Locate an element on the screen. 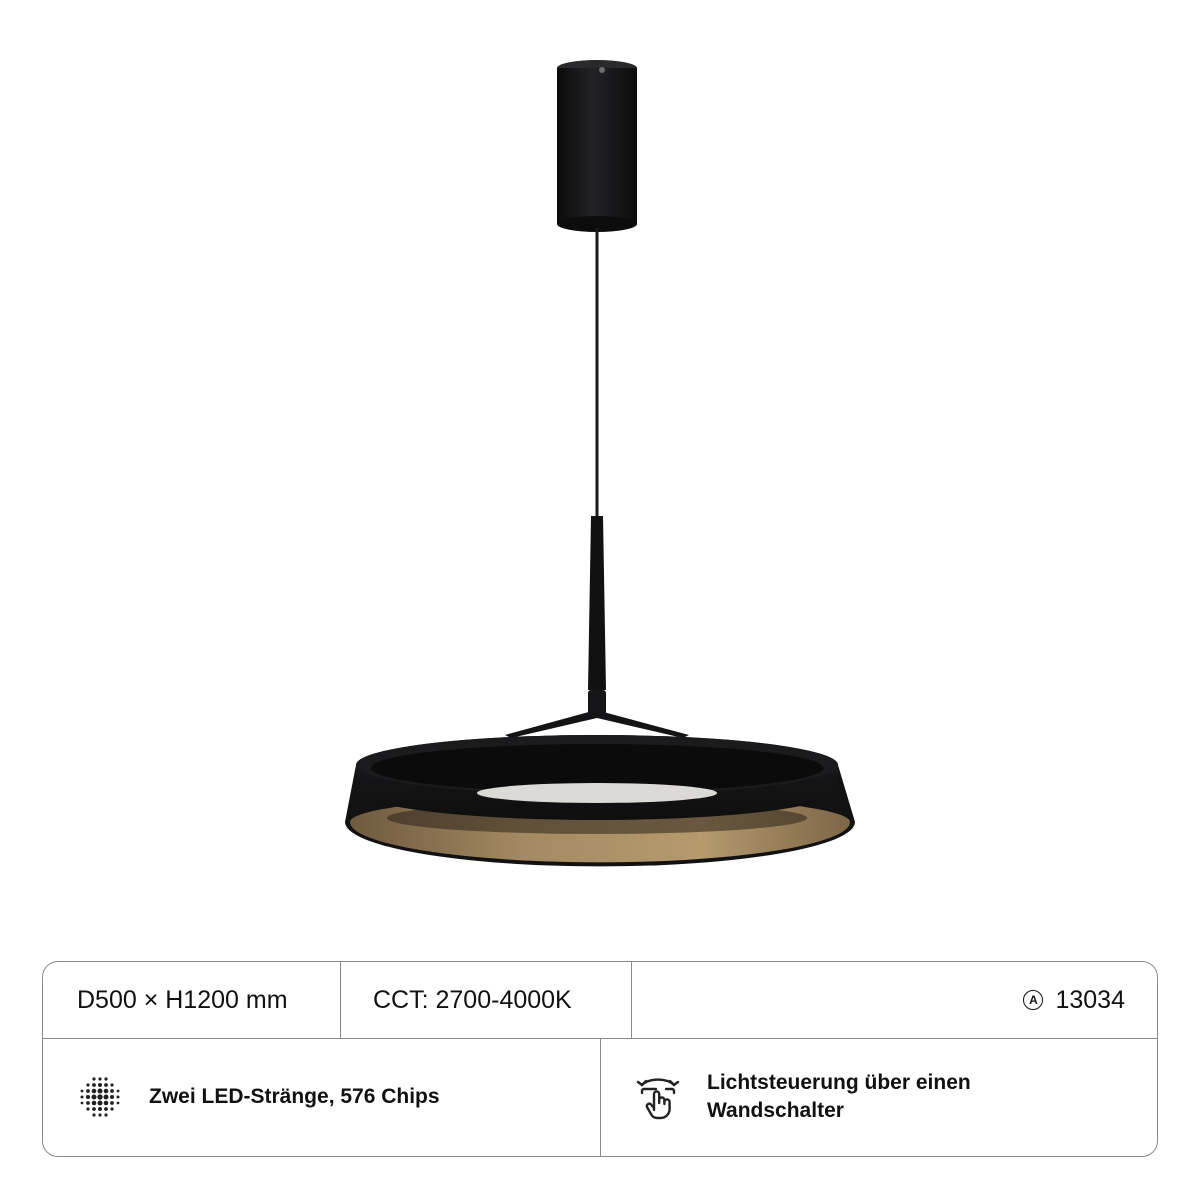 The height and width of the screenshot is (1200, 1200). dimensions-cell: D500 × H1200 mm is located at coordinates (192, 1000).